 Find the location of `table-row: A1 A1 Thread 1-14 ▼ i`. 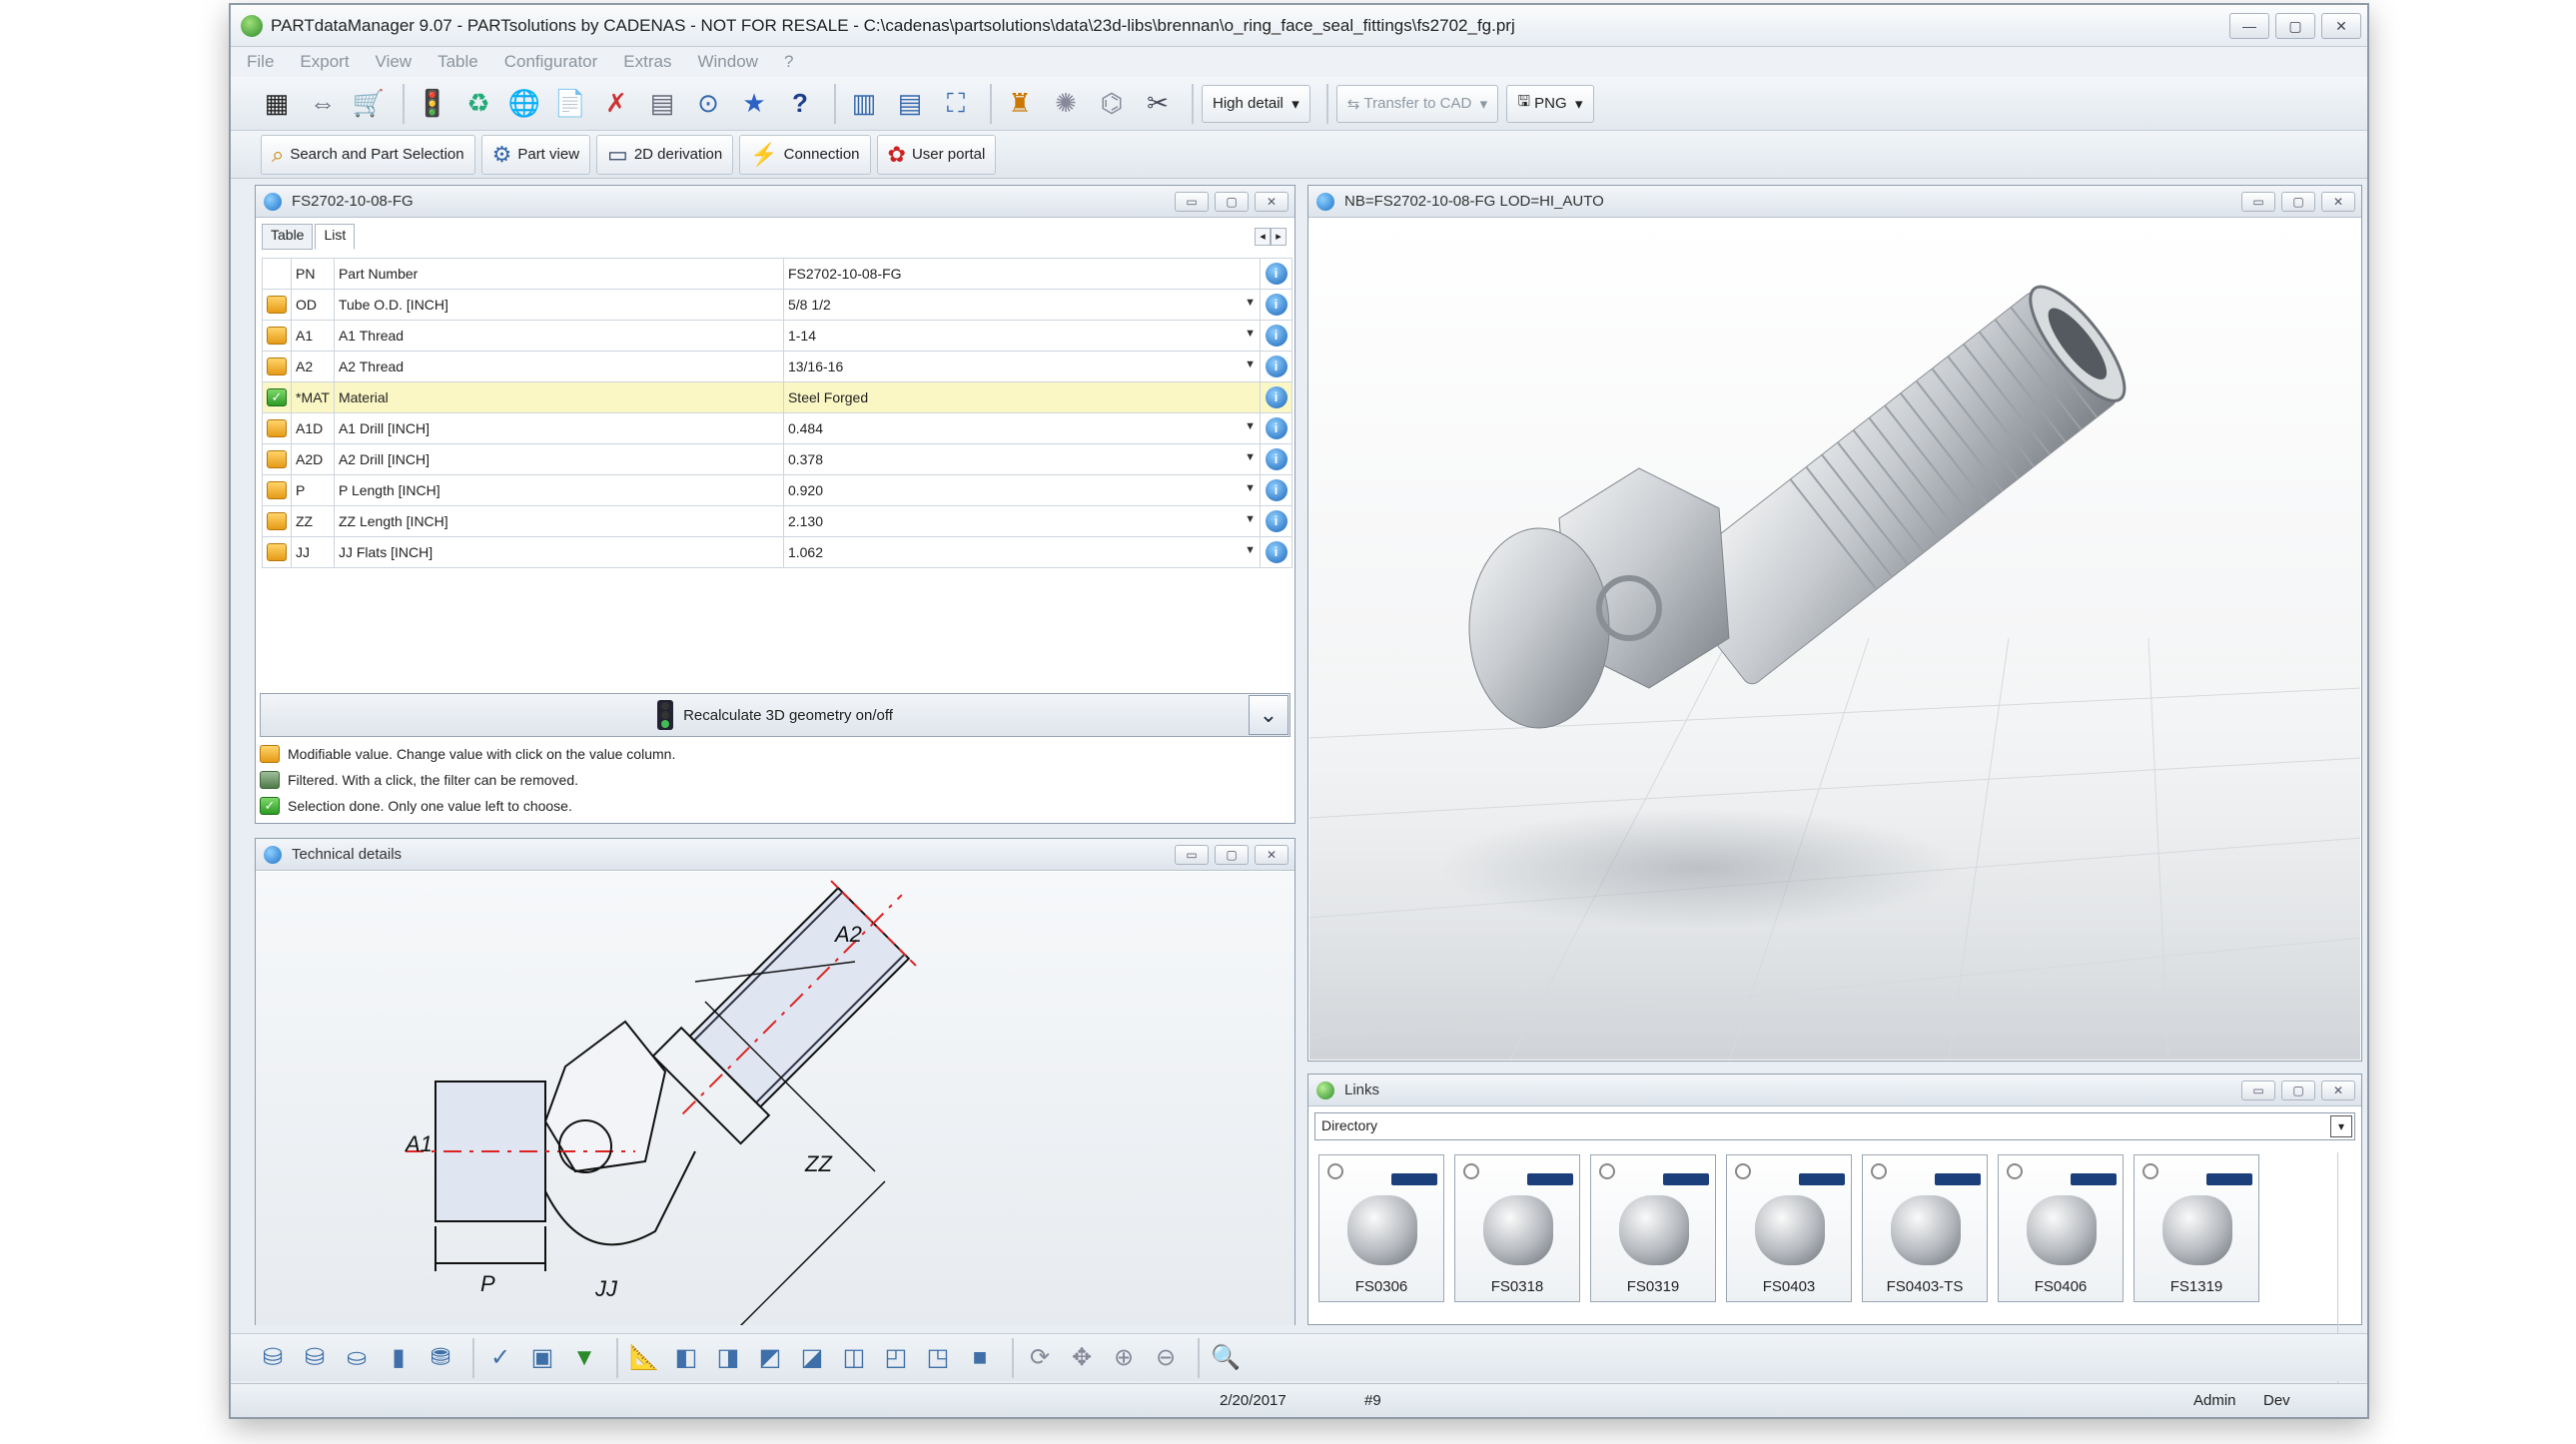

table-row: A1 A1 Thread 1-14 ▼ i is located at coordinates (777, 336).